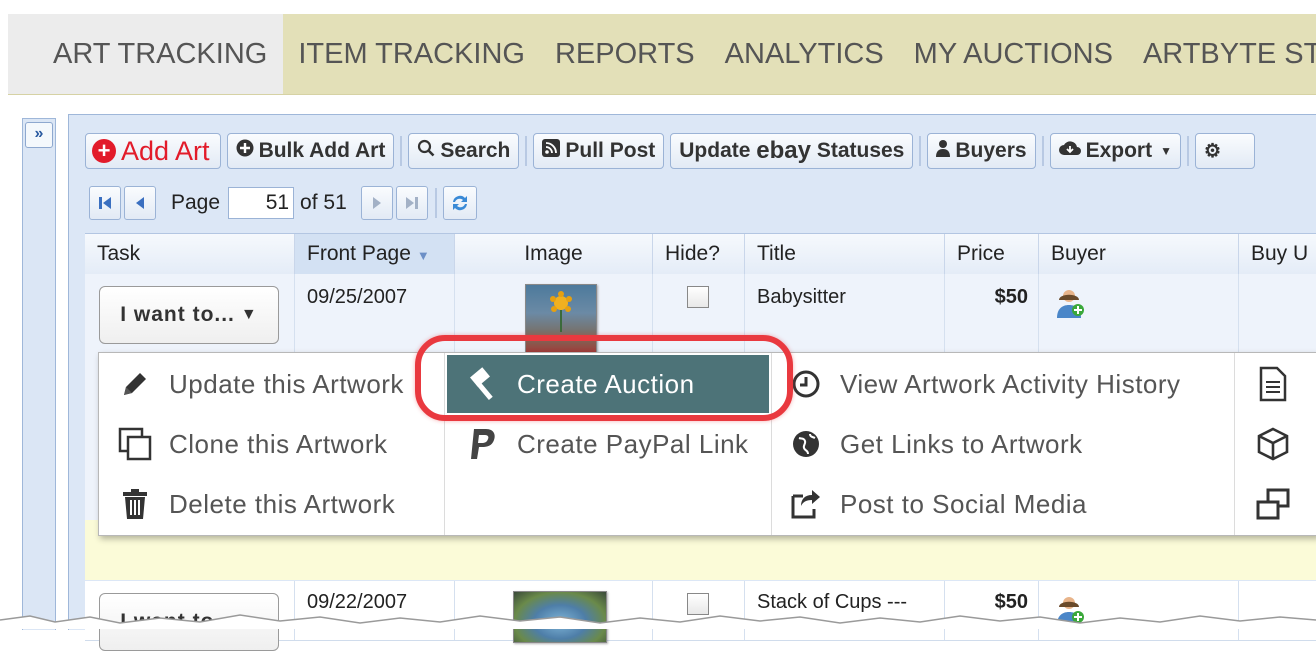 Image resolution: width=1316 pixels, height=651 pixels. I want to click on menu-item-package, so click(1281, 444).